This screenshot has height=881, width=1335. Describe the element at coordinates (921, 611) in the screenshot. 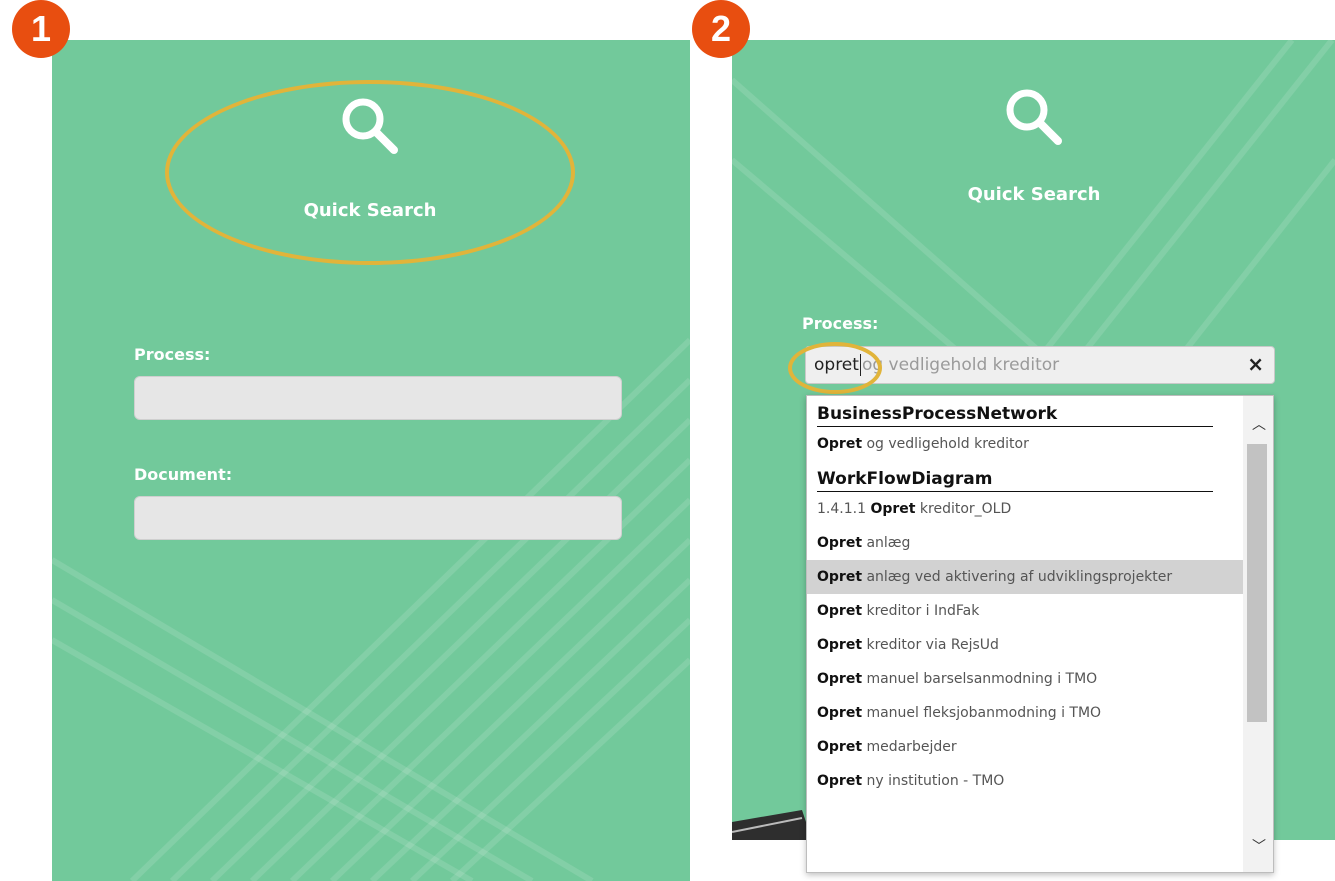

I see `item-rest: kreditor i IndFak` at that location.